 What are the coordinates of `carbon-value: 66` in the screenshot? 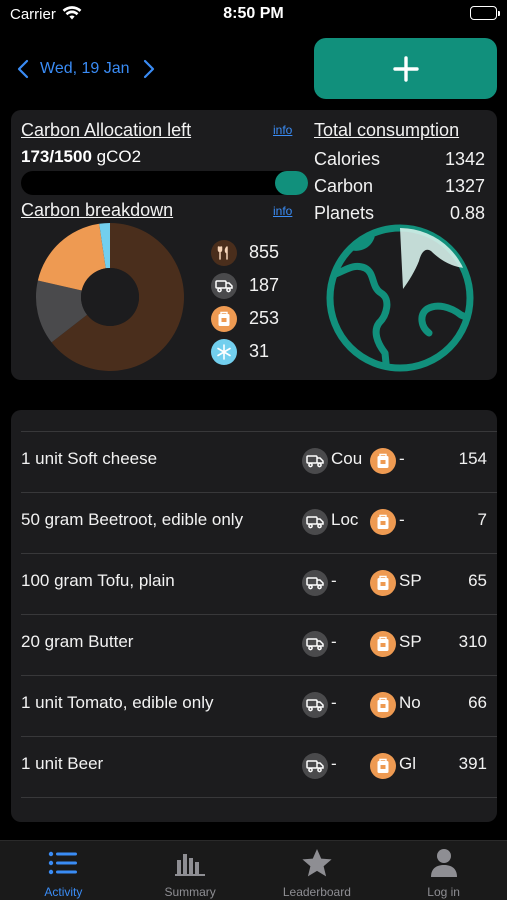 It's located at (477, 702).